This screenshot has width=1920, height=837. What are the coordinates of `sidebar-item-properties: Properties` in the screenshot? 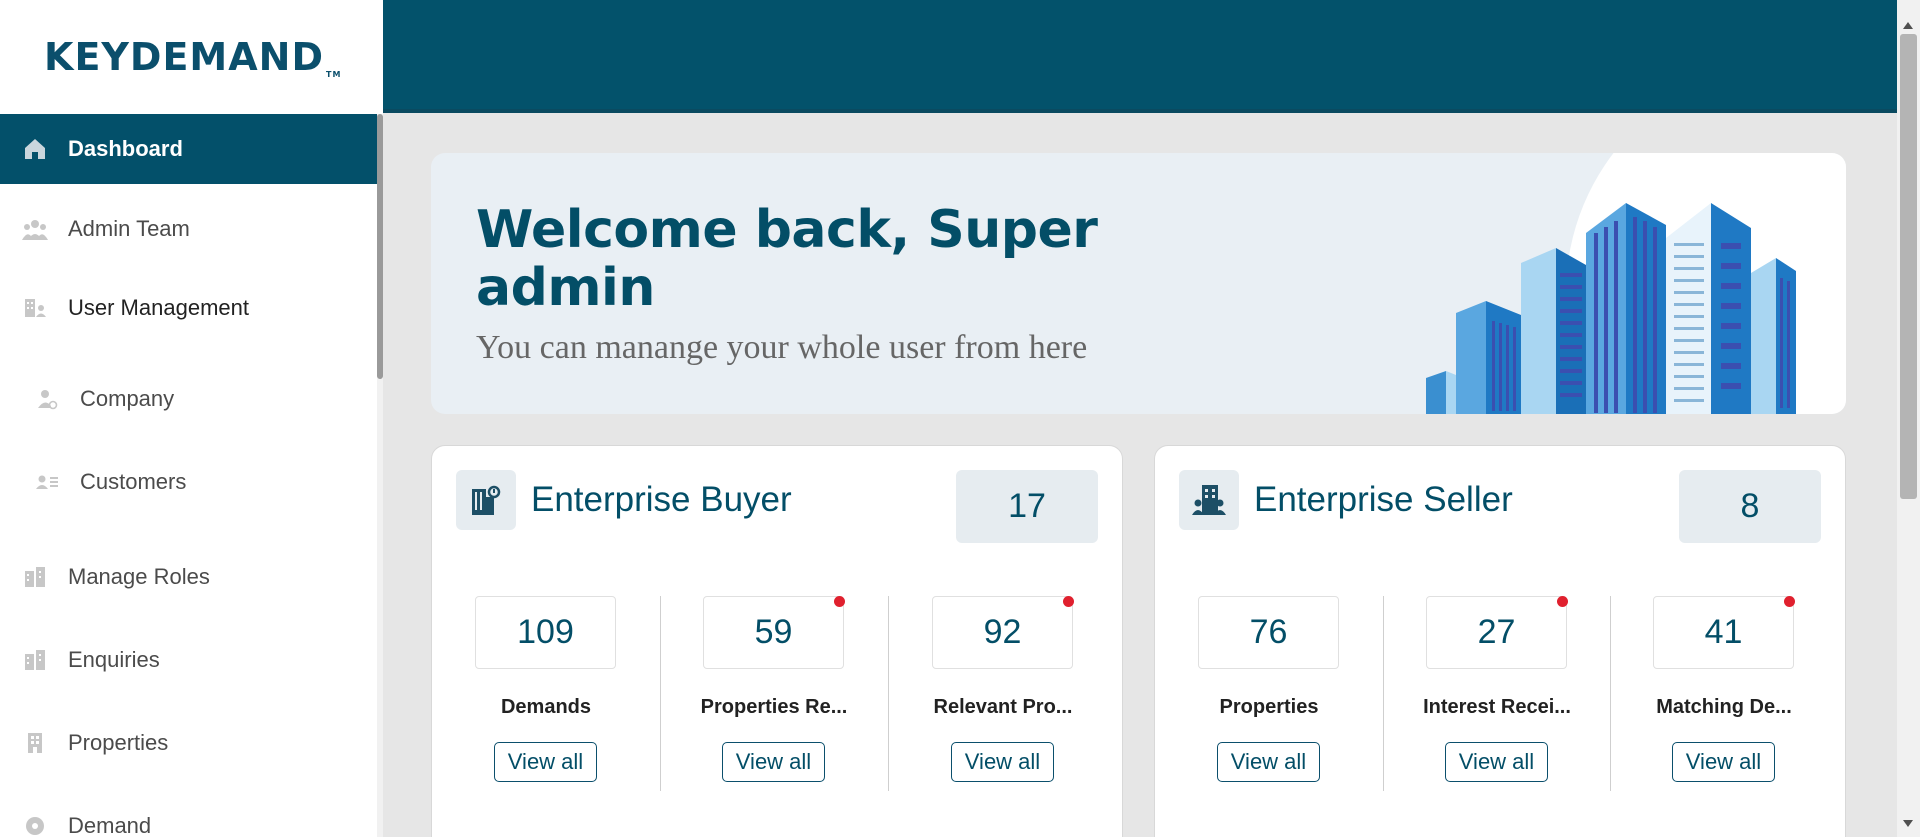 It's located at (188, 743).